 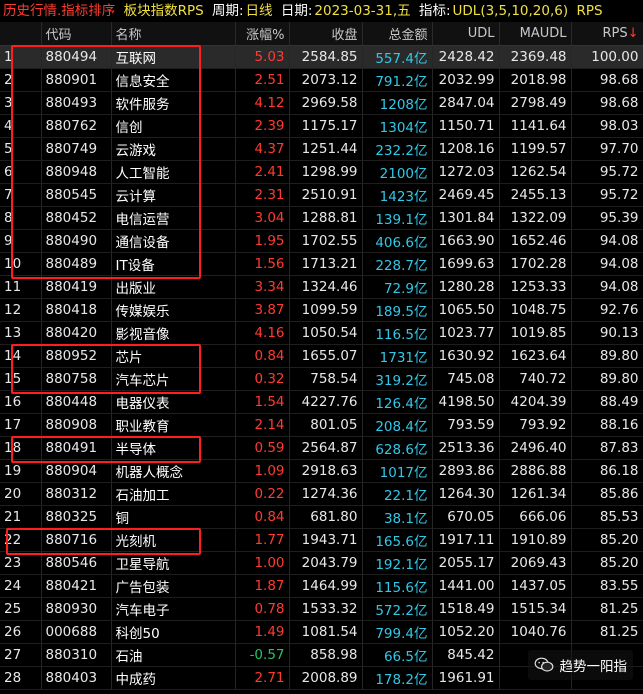 What do you see at coordinates (326, 241) in the screenshot?
I see `close-price: 1702.55` at bounding box center [326, 241].